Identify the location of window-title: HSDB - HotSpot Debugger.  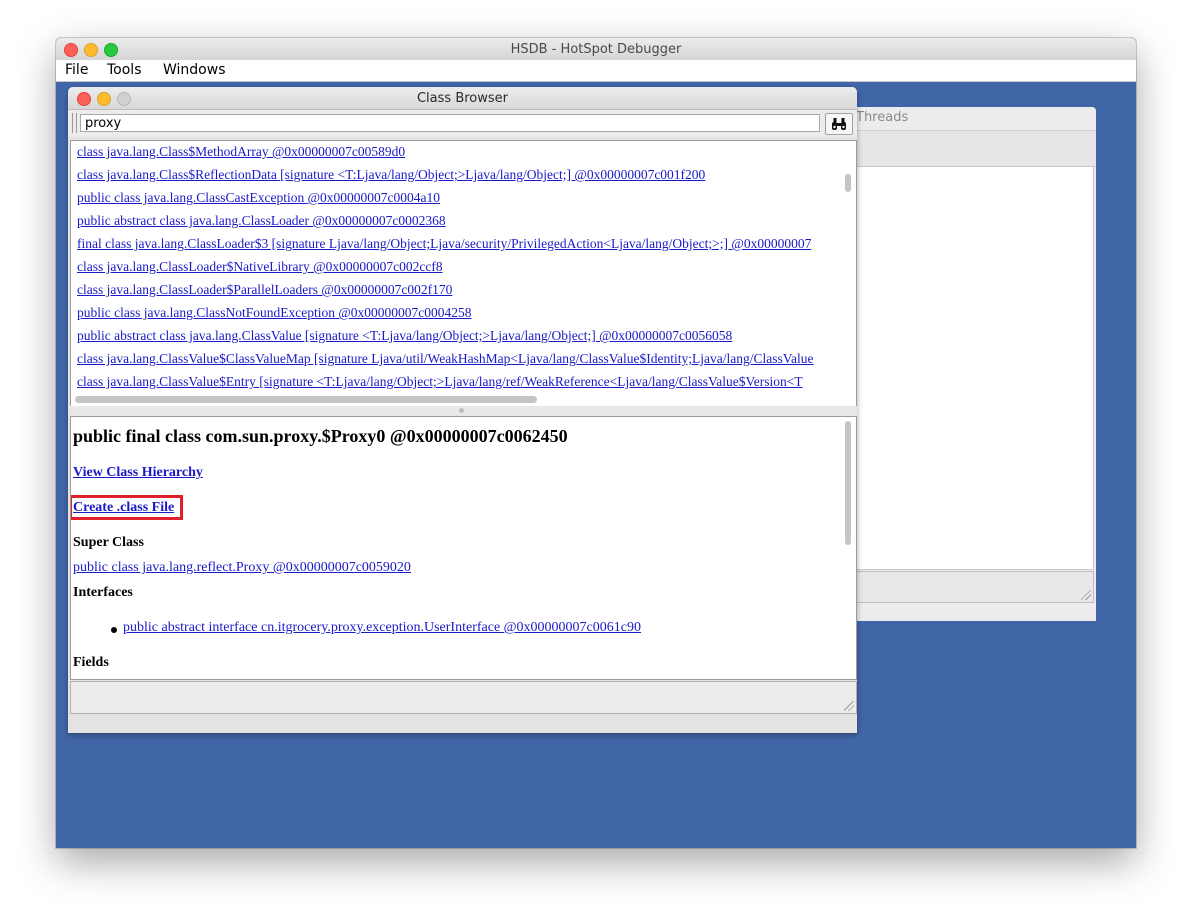
(596, 49).